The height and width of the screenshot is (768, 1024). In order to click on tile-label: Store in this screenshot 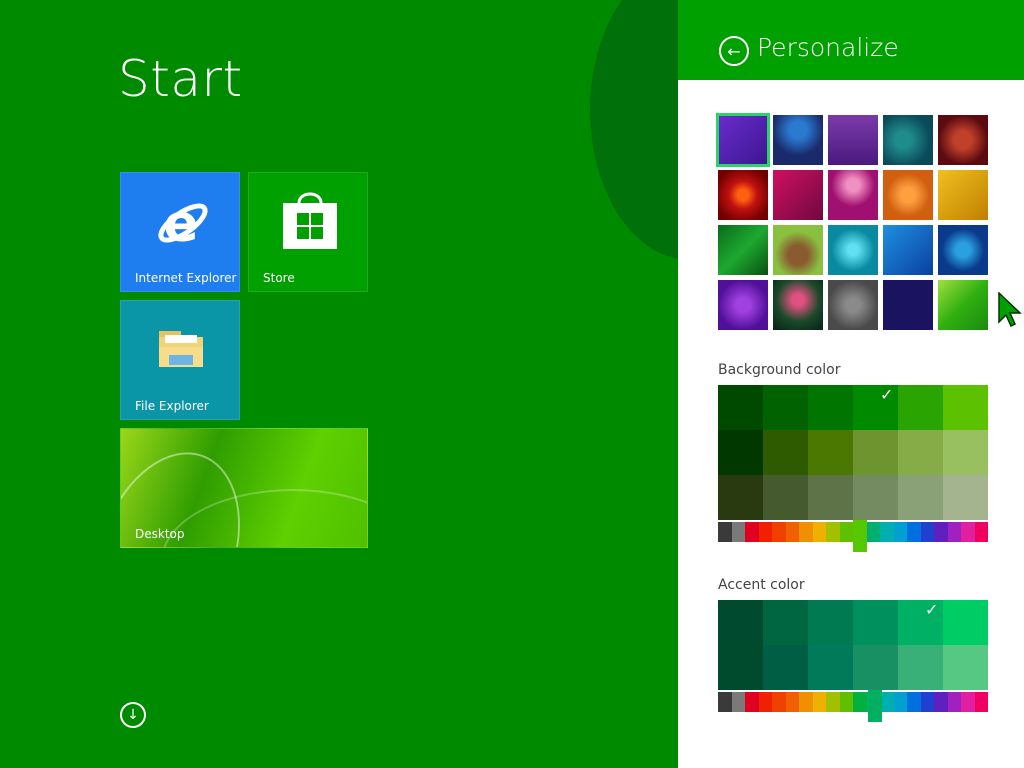, I will do `click(279, 278)`.